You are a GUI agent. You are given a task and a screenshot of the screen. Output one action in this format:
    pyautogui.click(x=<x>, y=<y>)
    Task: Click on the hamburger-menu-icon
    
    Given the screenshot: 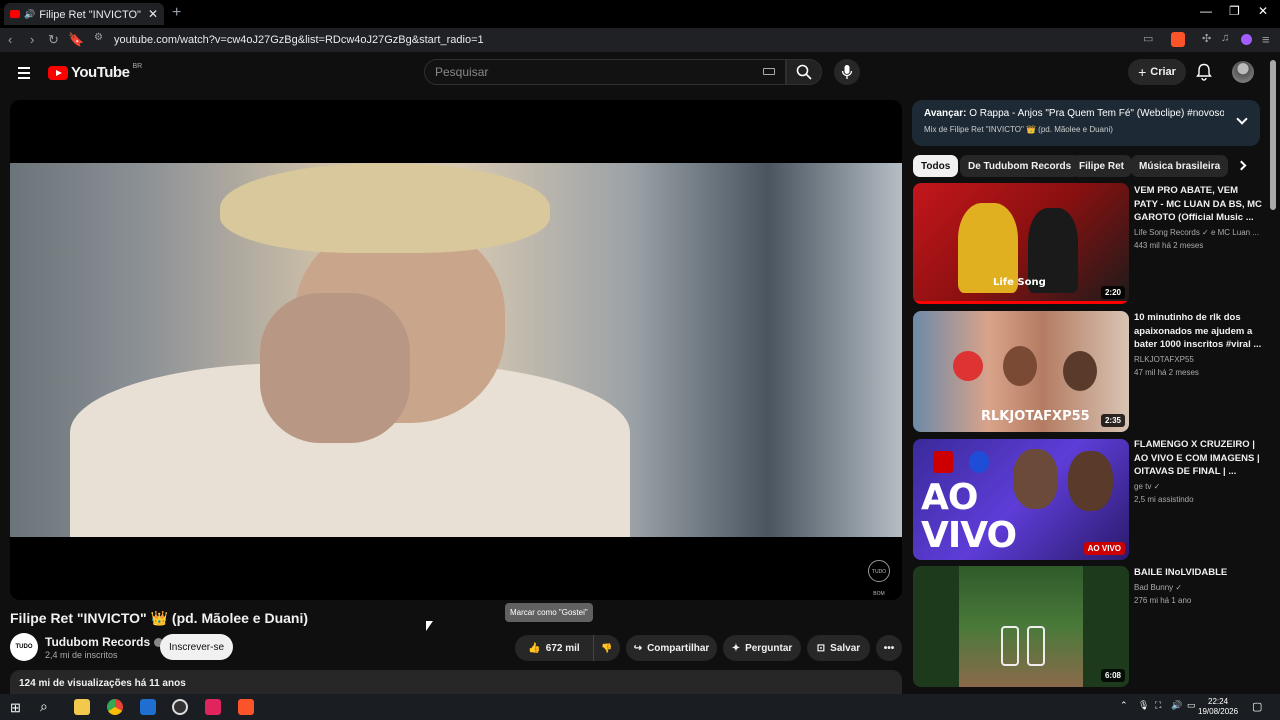 What is the action you would take?
    pyautogui.click(x=24, y=74)
    